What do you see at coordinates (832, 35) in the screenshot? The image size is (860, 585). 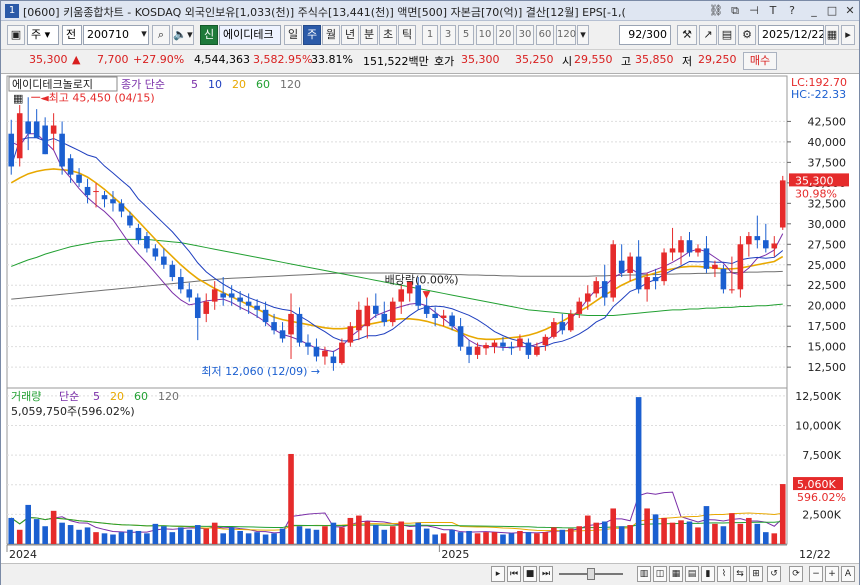 I see `calendar-icon: ▦` at bounding box center [832, 35].